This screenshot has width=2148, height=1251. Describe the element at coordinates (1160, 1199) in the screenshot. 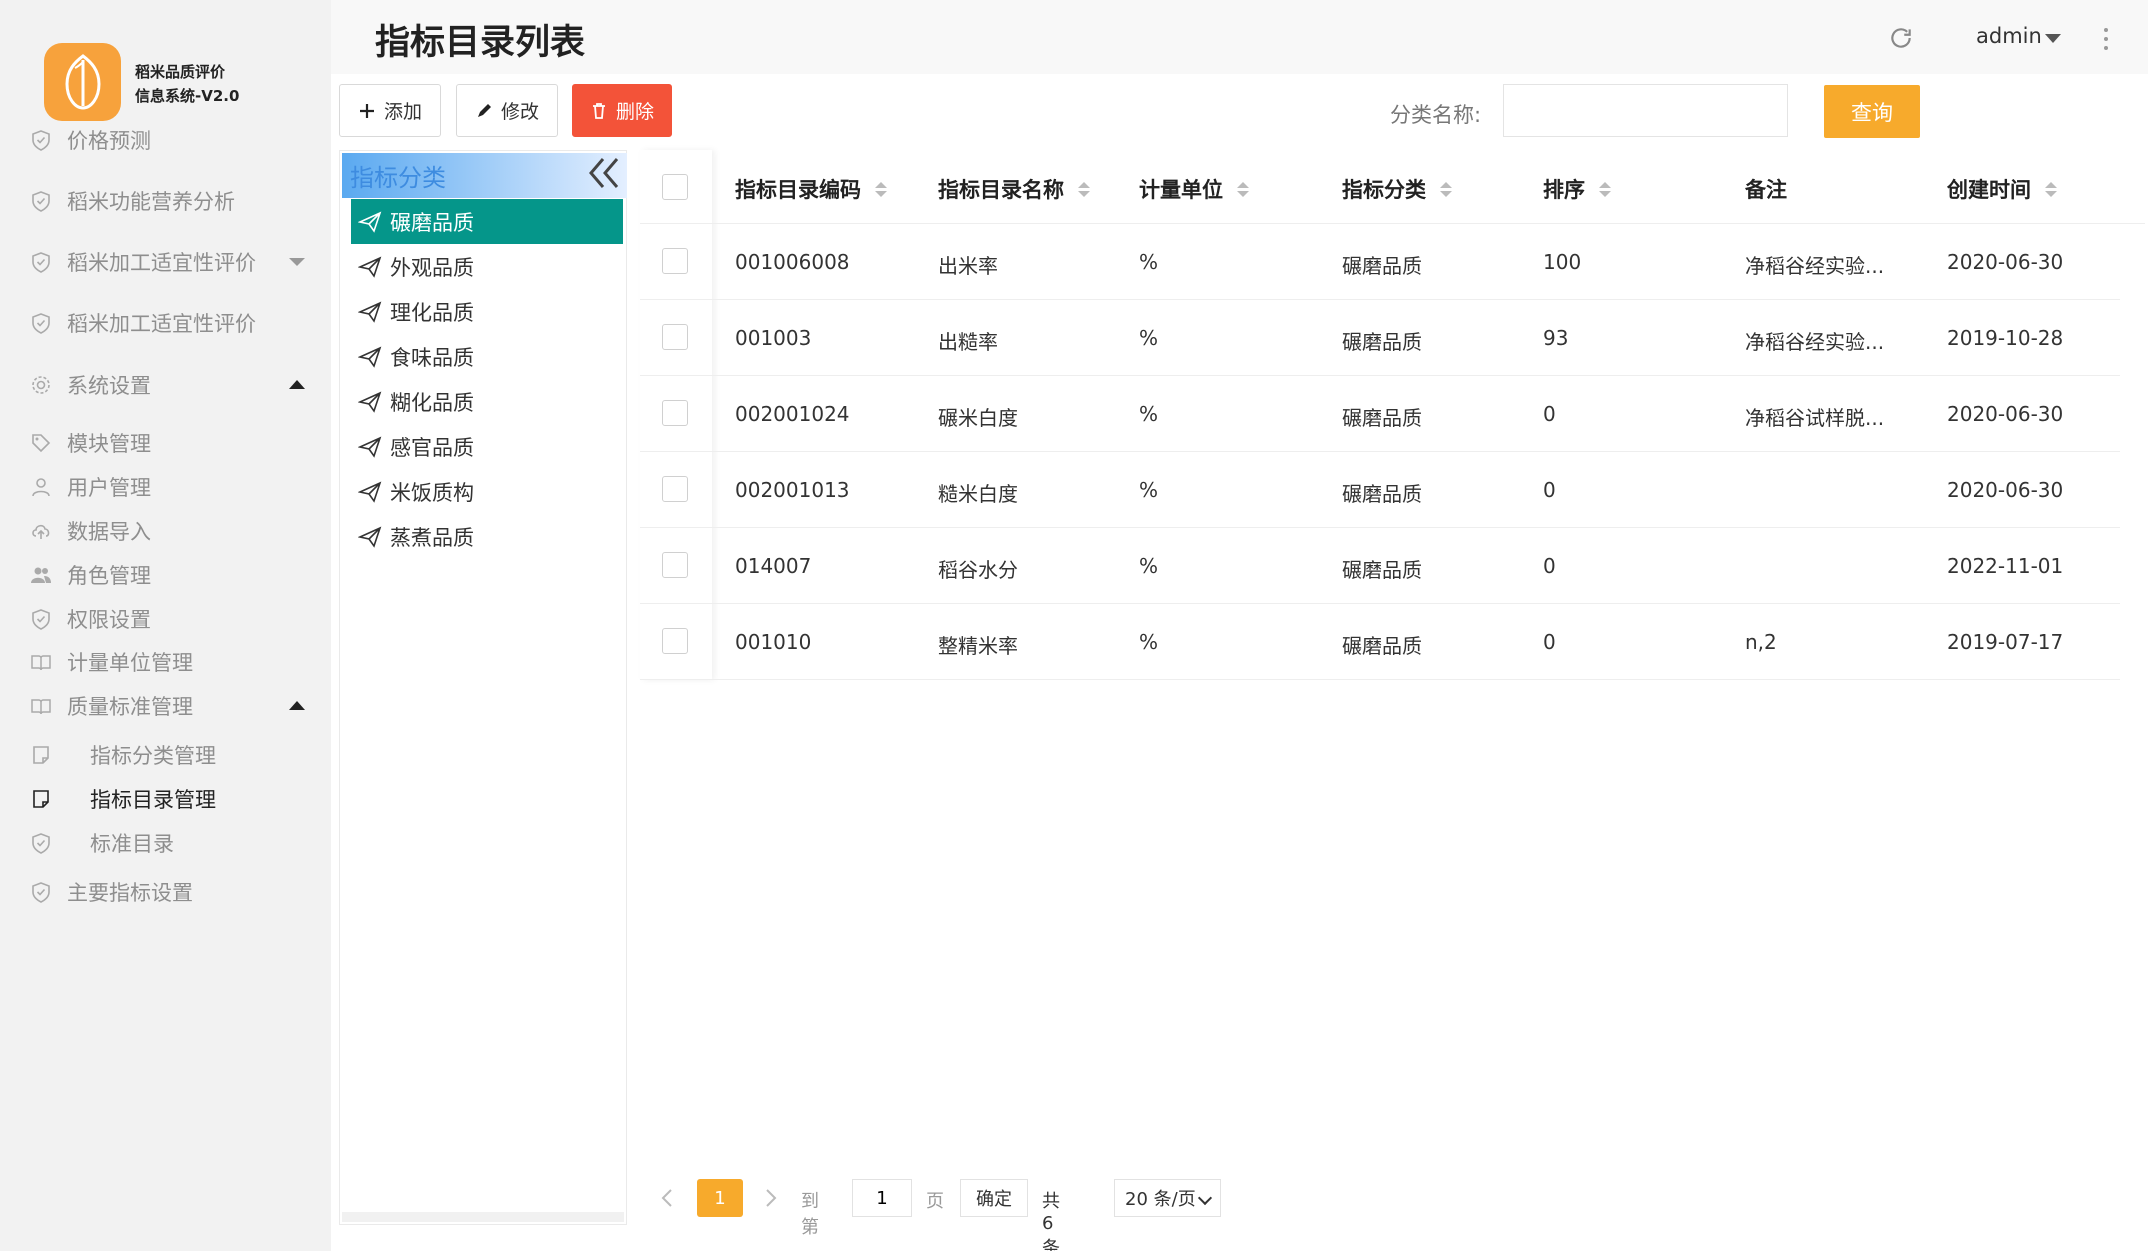

I see `page-size-value: 20 条/页` at that location.